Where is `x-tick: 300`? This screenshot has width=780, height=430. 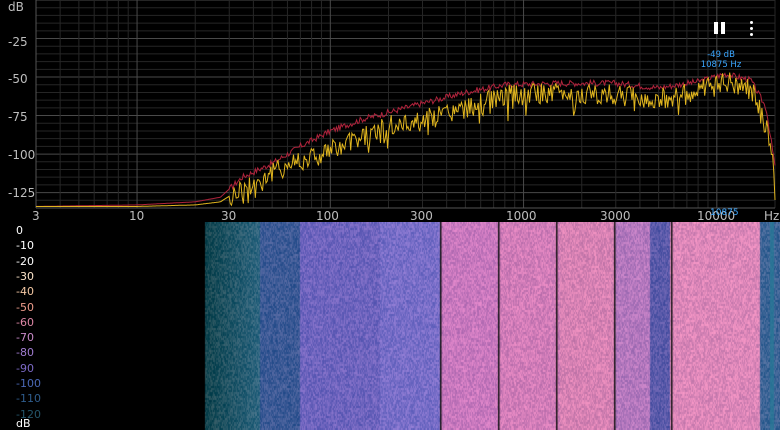
x-tick: 300 is located at coordinates (421, 216).